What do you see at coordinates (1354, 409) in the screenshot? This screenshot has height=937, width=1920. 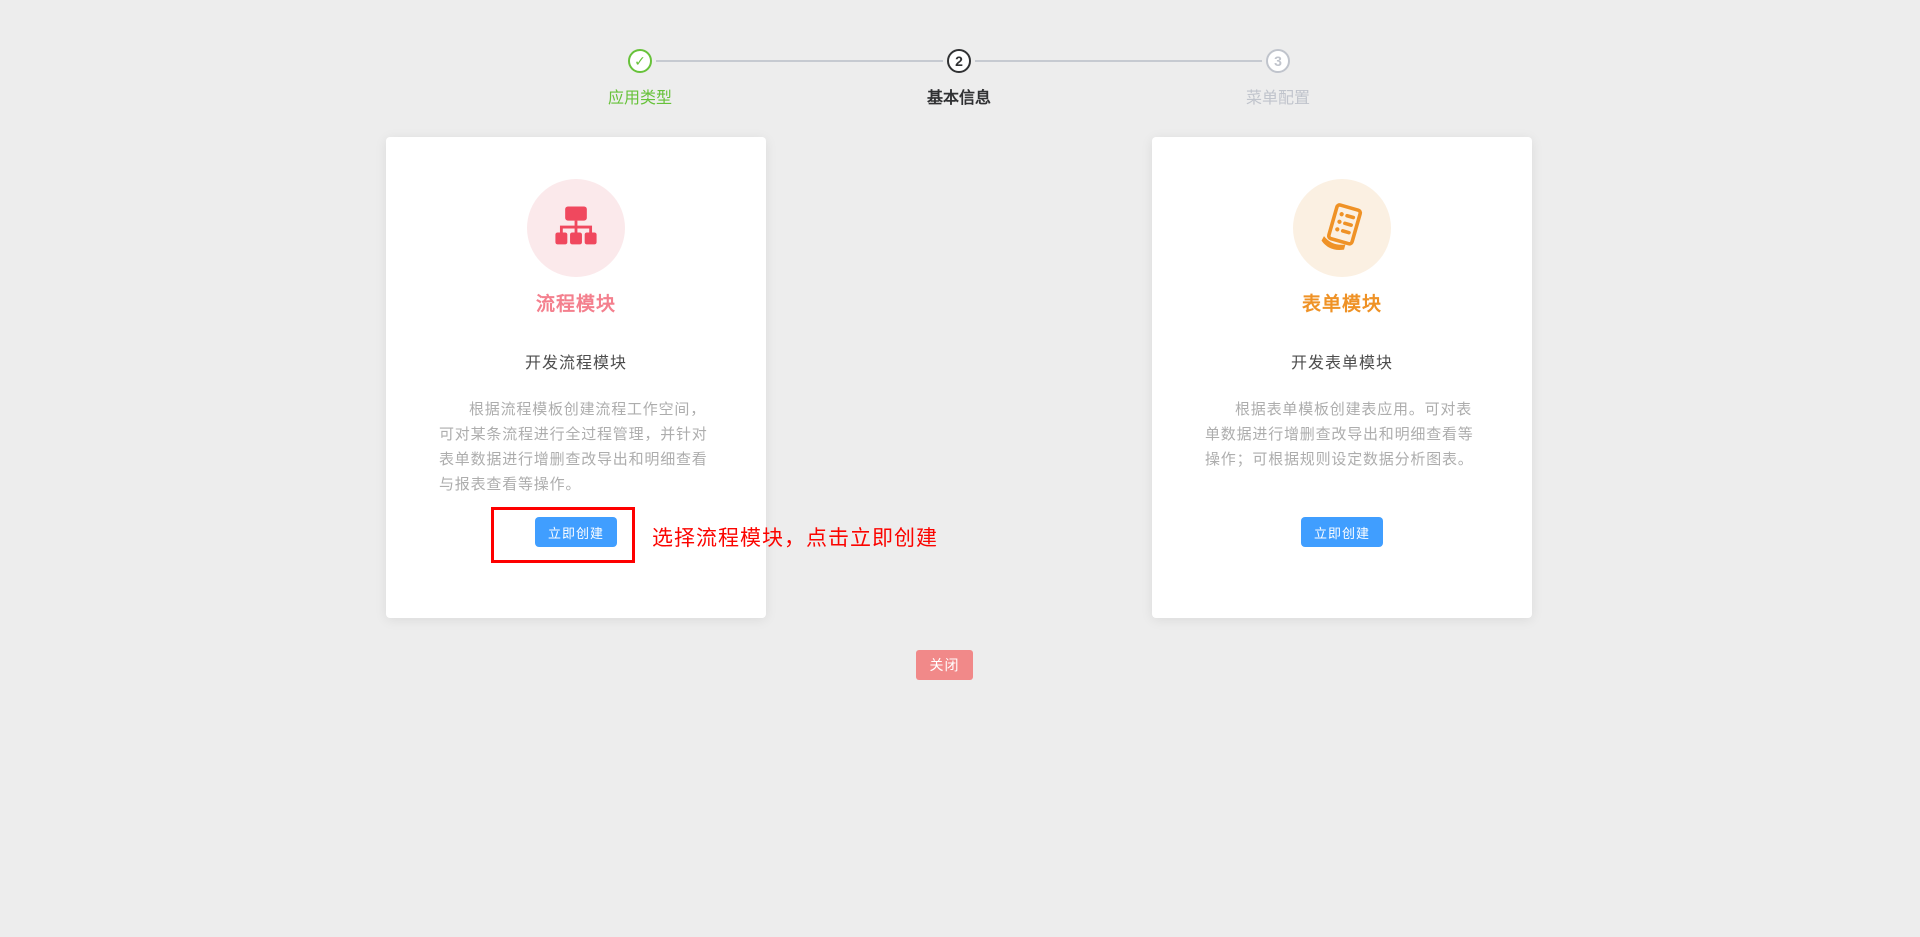 I see `desc-line: 根据表单模板创建表应用。可对表` at bounding box center [1354, 409].